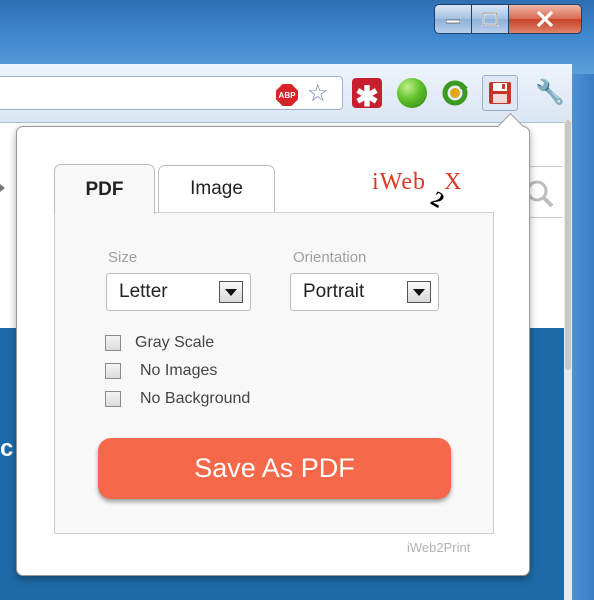 This screenshot has height=600, width=594. What do you see at coordinates (179, 370) in the screenshot?
I see `no-images-label: No Images` at bounding box center [179, 370].